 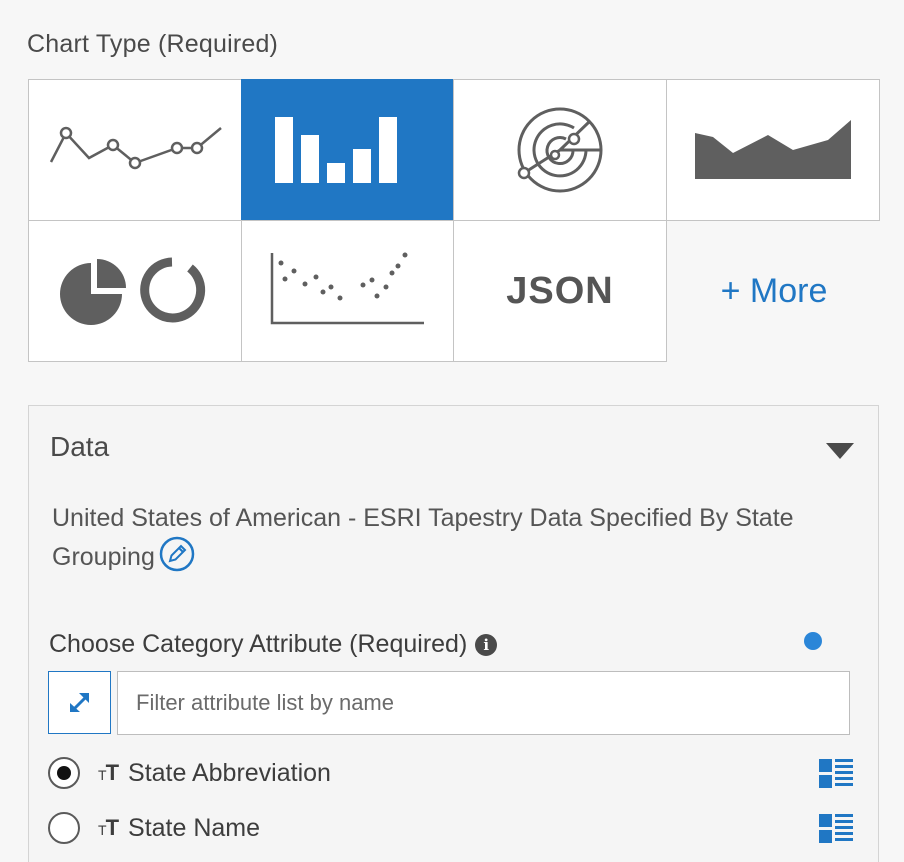 I want to click on expand-arrows-icon, so click(x=79, y=702).